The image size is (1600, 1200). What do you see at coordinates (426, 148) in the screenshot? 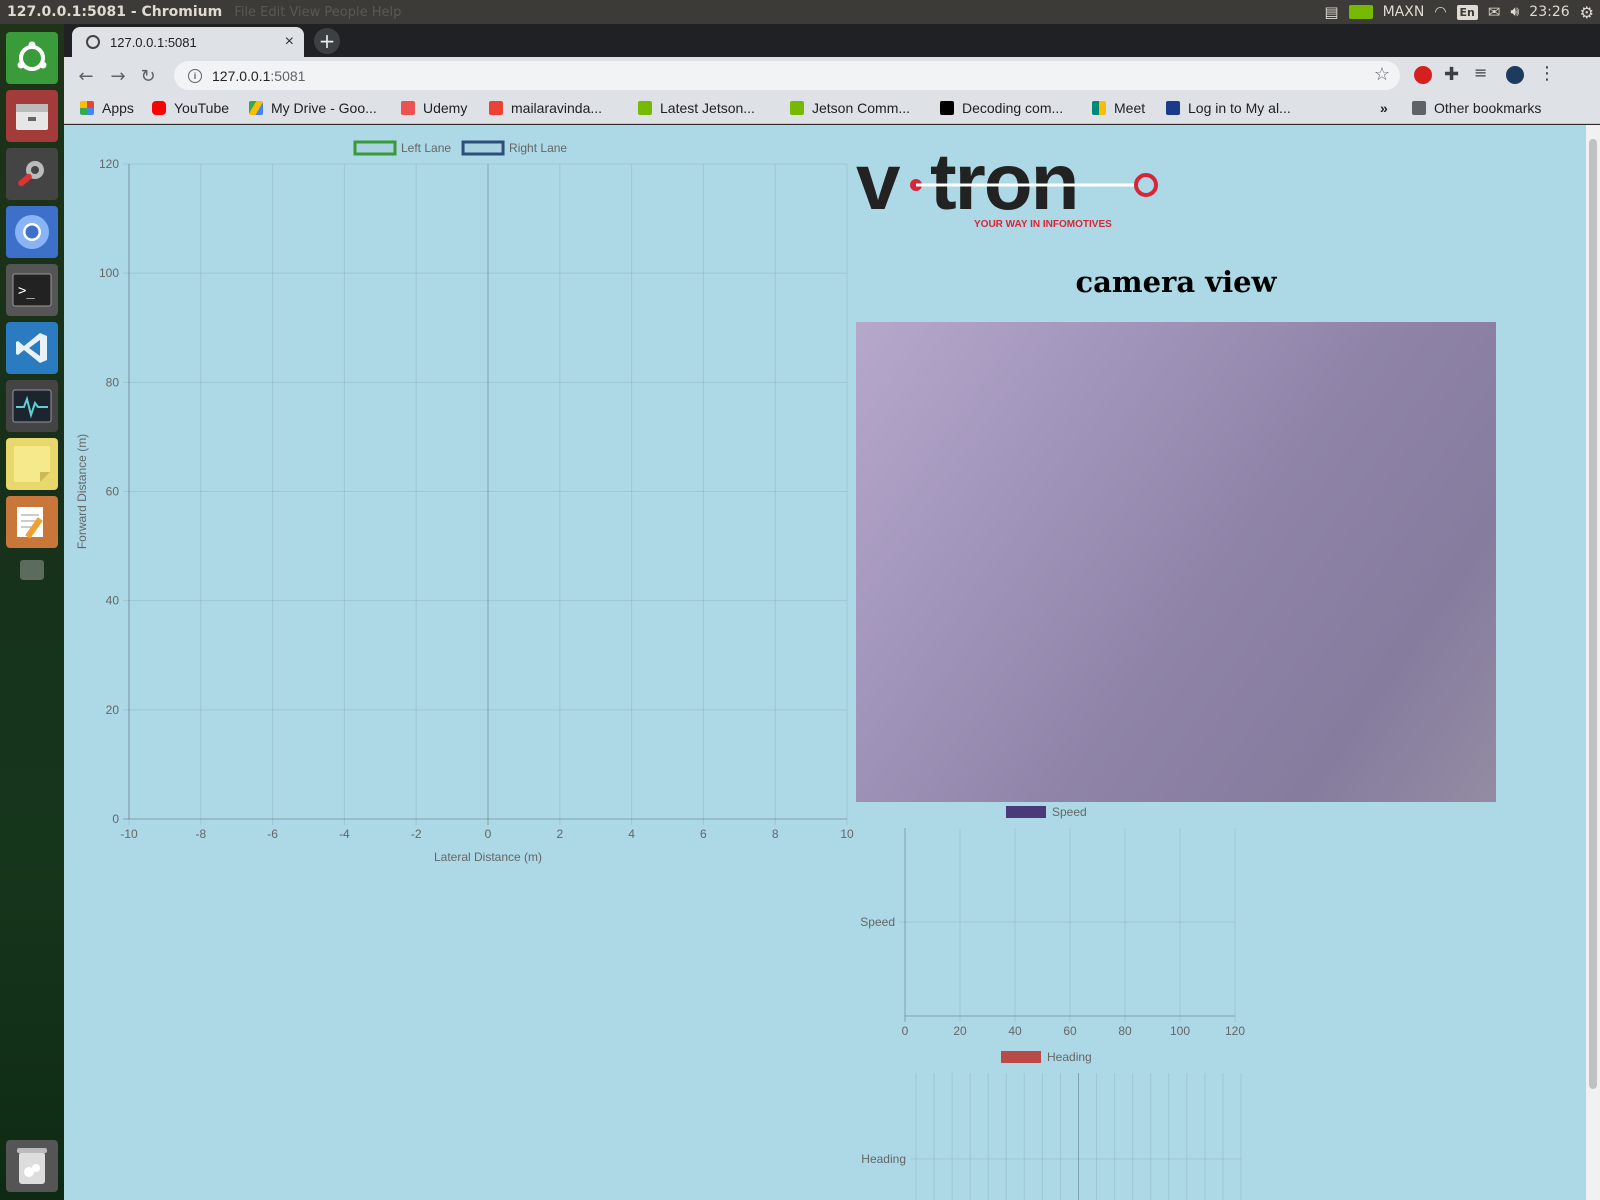
I see `legend-label: Left Lane` at bounding box center [426, 148].